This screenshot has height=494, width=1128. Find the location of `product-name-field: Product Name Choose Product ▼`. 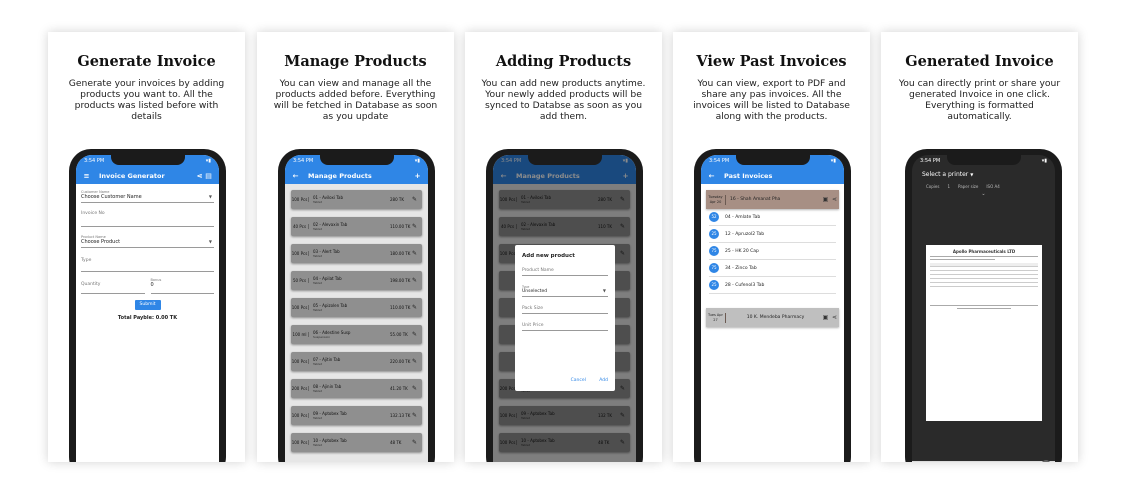

product-name-field: Product Name Choose Product ▼ is located at coordinates (147, 241).